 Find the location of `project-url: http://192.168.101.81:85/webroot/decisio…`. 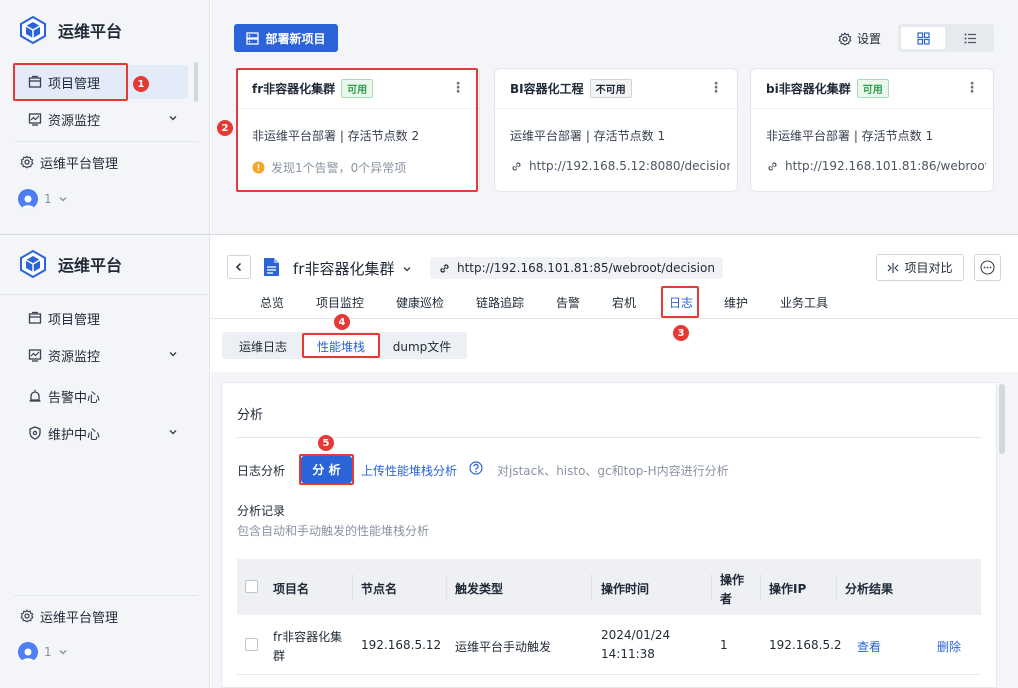

project-url: http://192.168.101.81:85/webroot/decisio… is located at coordinates (586, 268).